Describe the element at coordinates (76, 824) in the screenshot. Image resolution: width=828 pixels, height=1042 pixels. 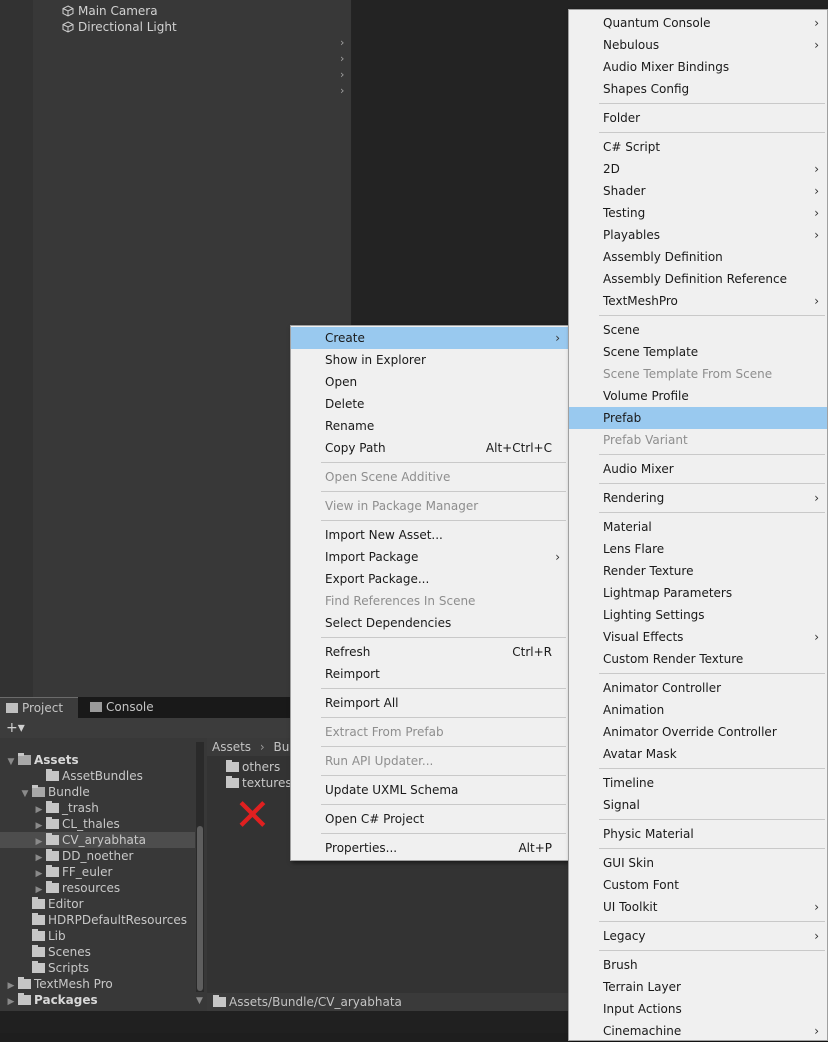
I see `tree-item-cl-thales: ▶ CL_thales` at that location.